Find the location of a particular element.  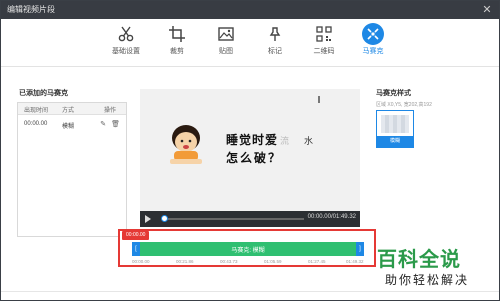

row-actions: ✎ 🗑 is located at coordinates (108, 124).